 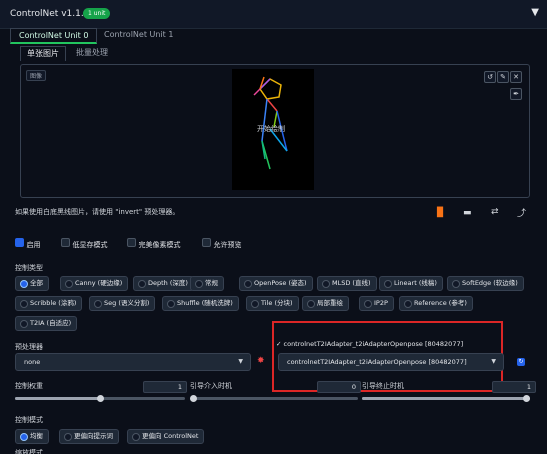 I want to click on control-weight-slider, so click(x=100, y=398).